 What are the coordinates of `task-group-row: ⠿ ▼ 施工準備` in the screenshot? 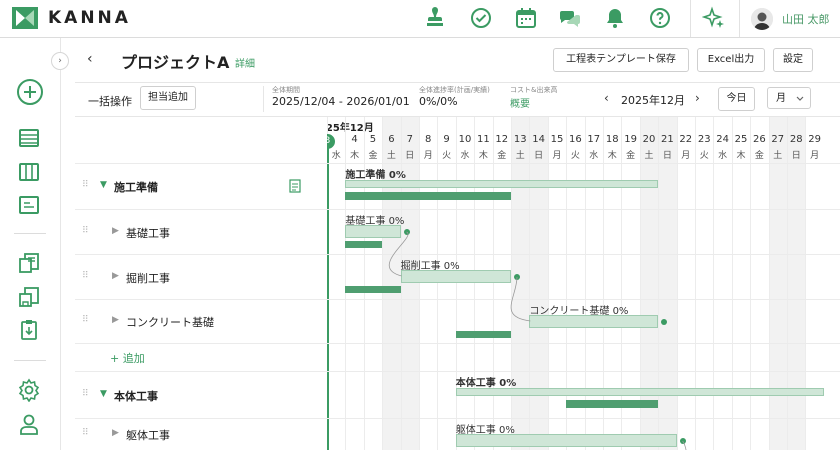 It's located at (201, 186).